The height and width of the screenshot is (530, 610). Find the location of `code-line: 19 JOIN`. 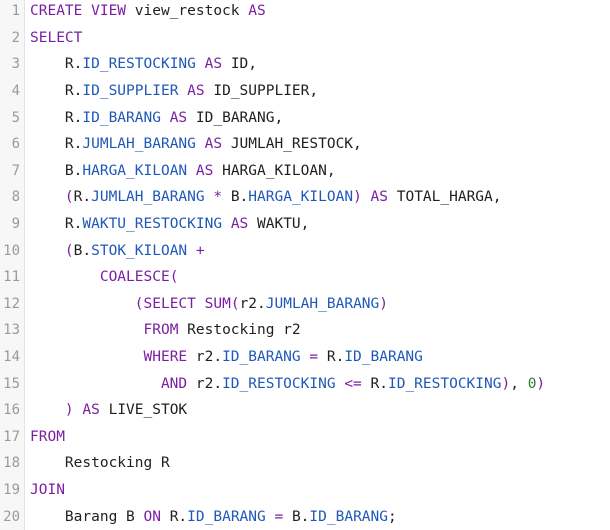

code-line: 19 JOIN is located at coordinates (305, 490).